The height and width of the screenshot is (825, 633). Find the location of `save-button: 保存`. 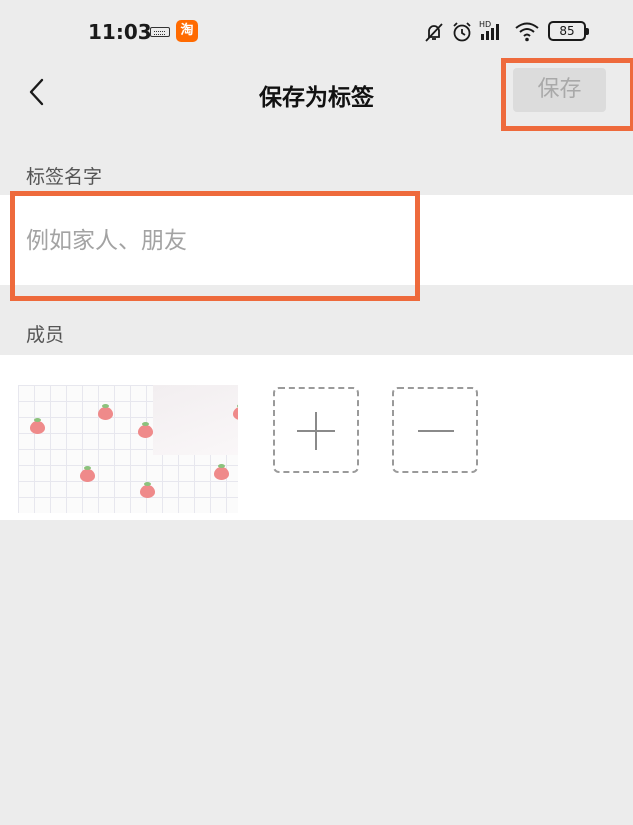

save-button: 保存 is located at coordinates (559, 90).